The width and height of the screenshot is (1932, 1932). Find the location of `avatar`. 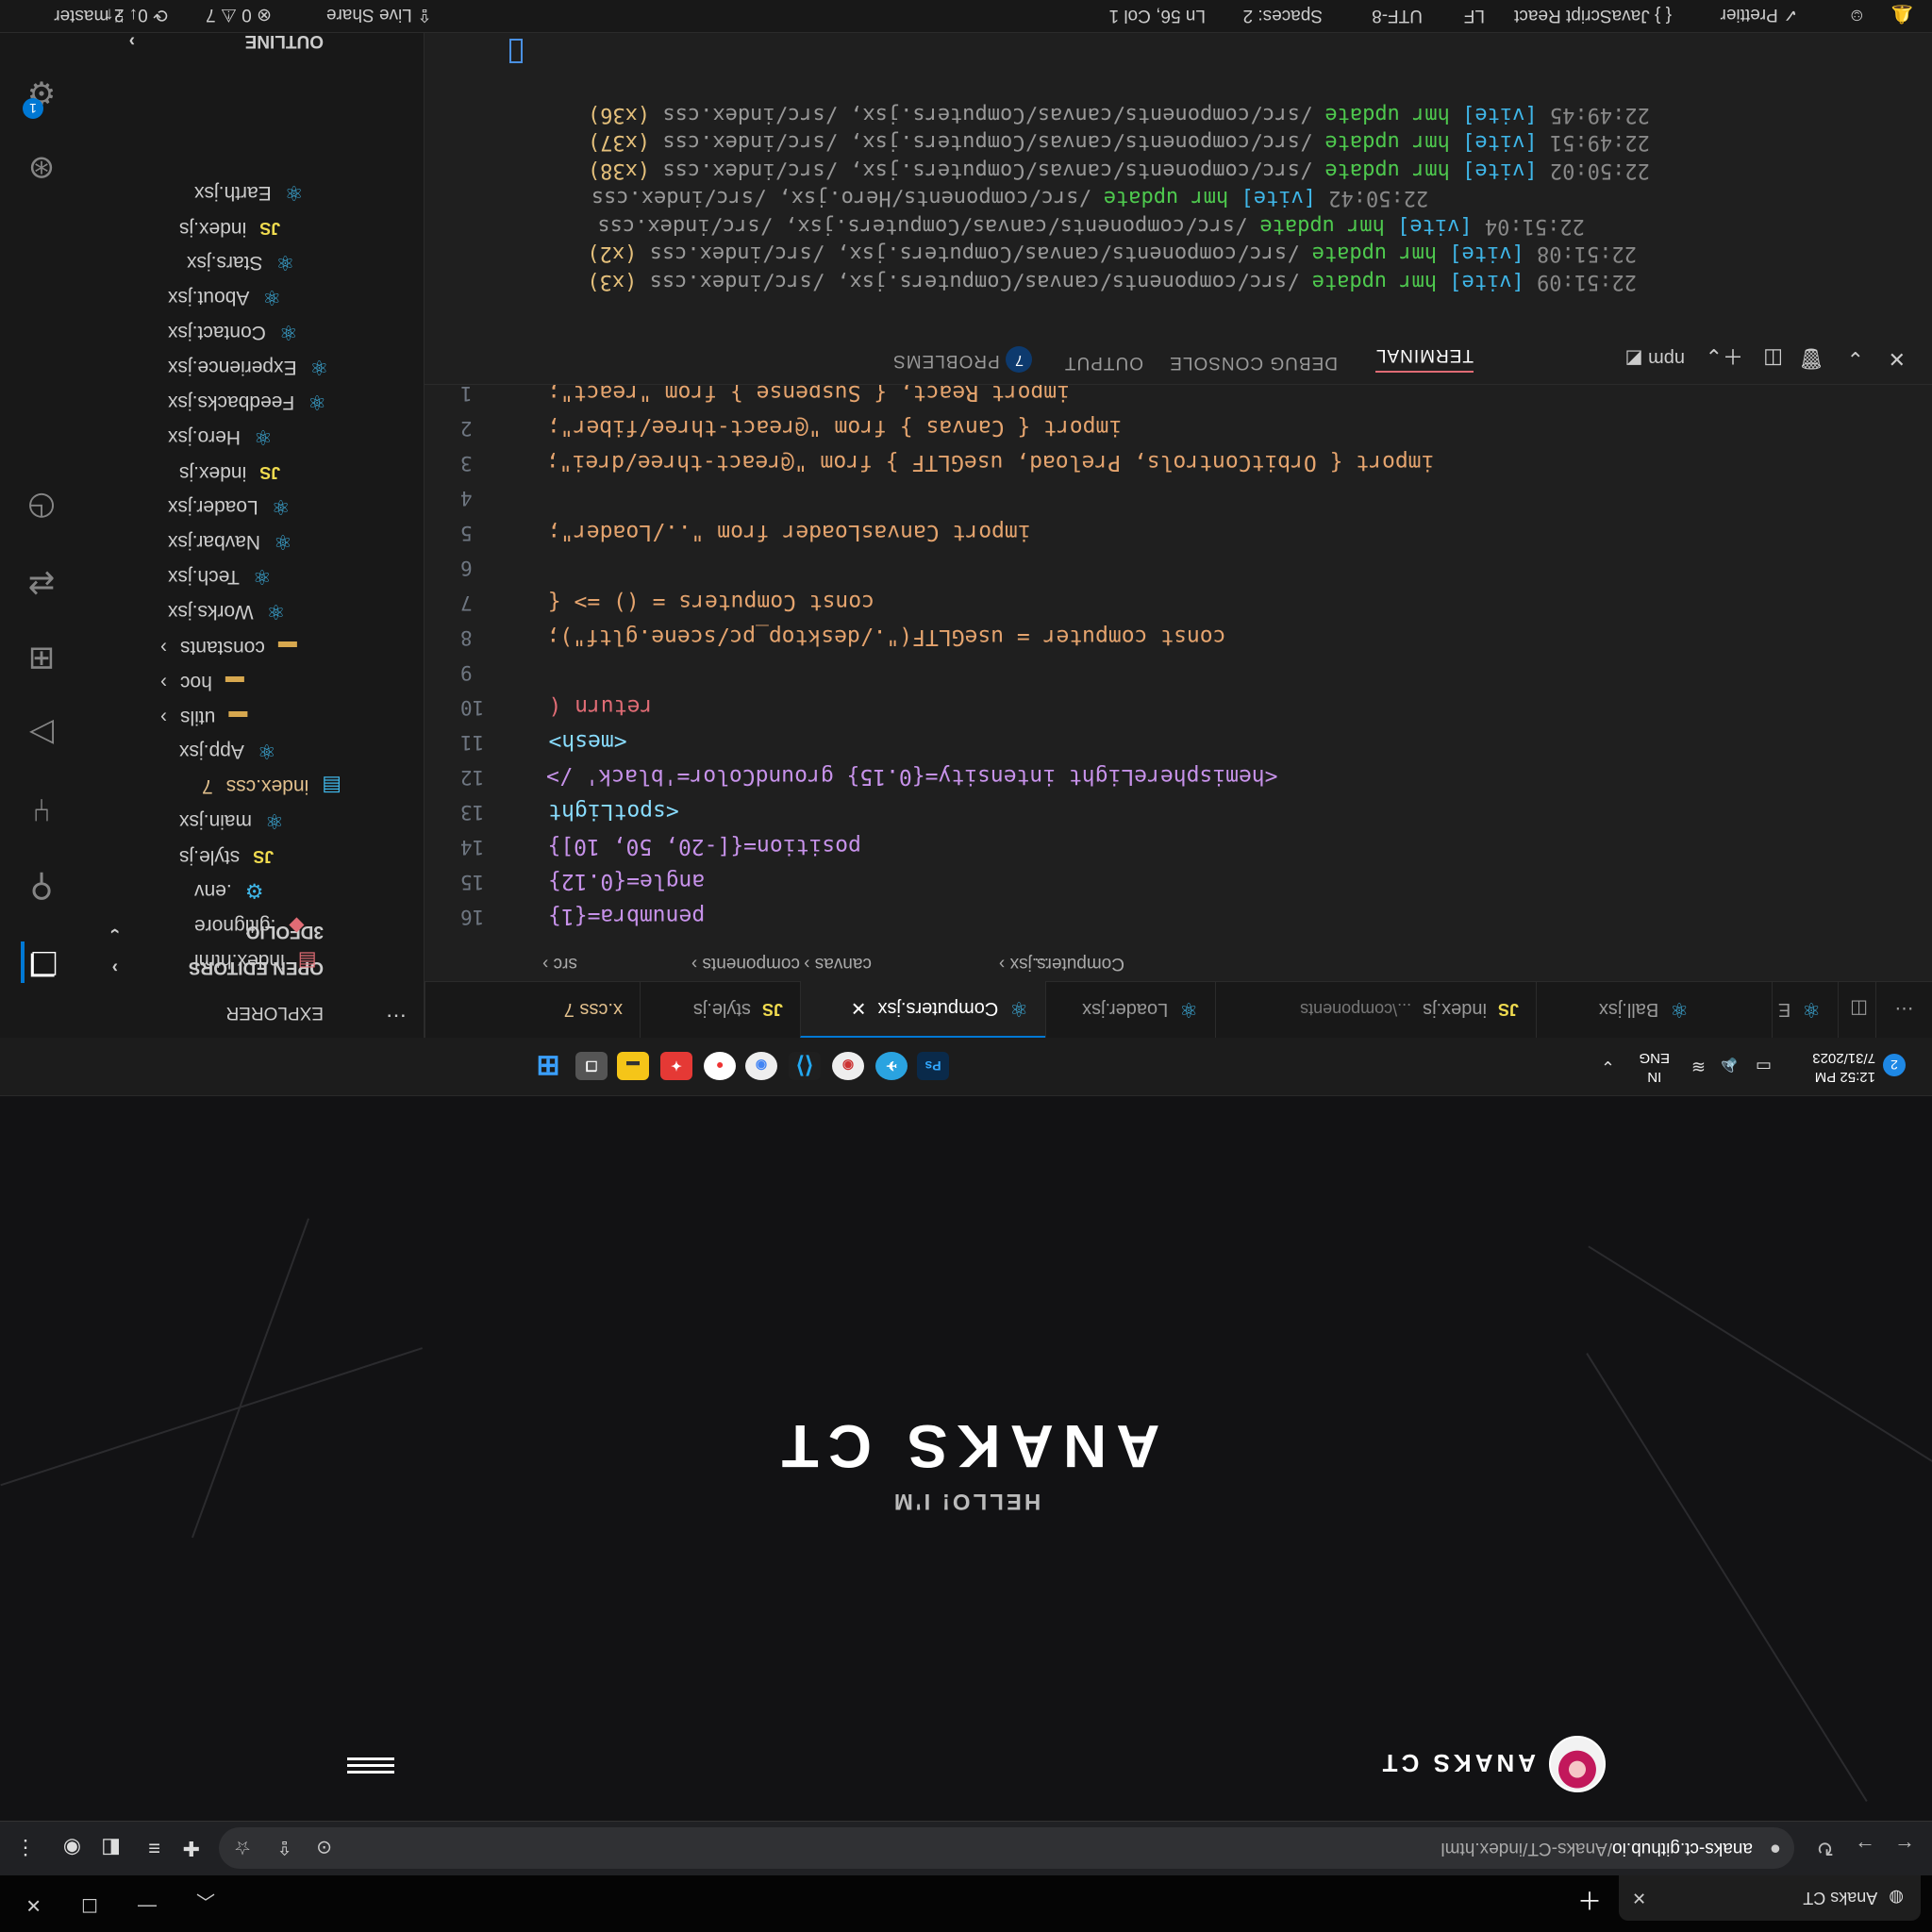

avatar is located at coordinates (1577, 1764).